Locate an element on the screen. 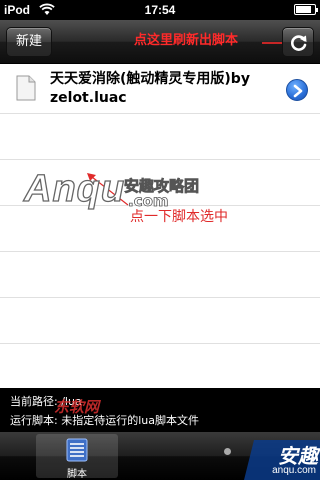 The height and width of the screenshot is (480, 320). nav-bar: 新建 点这里刷新出脚本 is located at coordinates (160, 42).